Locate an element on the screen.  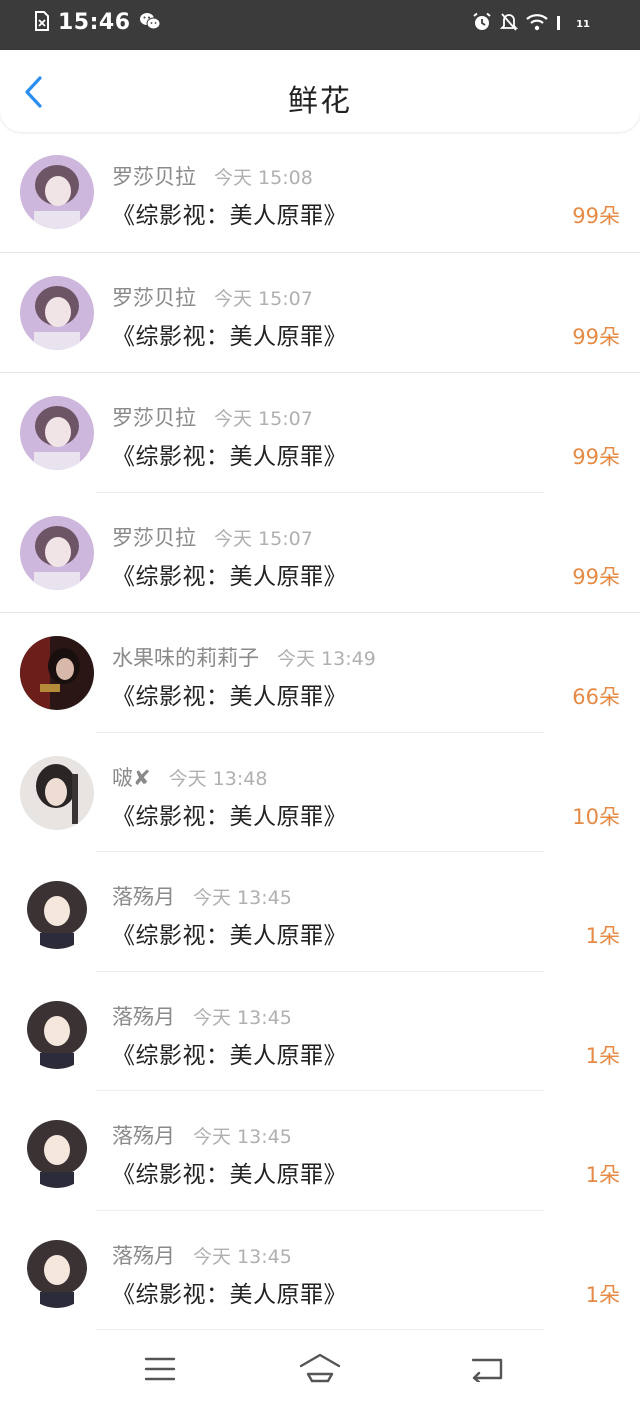
app-header: 鲜花 is located at coordinates (320, 91).